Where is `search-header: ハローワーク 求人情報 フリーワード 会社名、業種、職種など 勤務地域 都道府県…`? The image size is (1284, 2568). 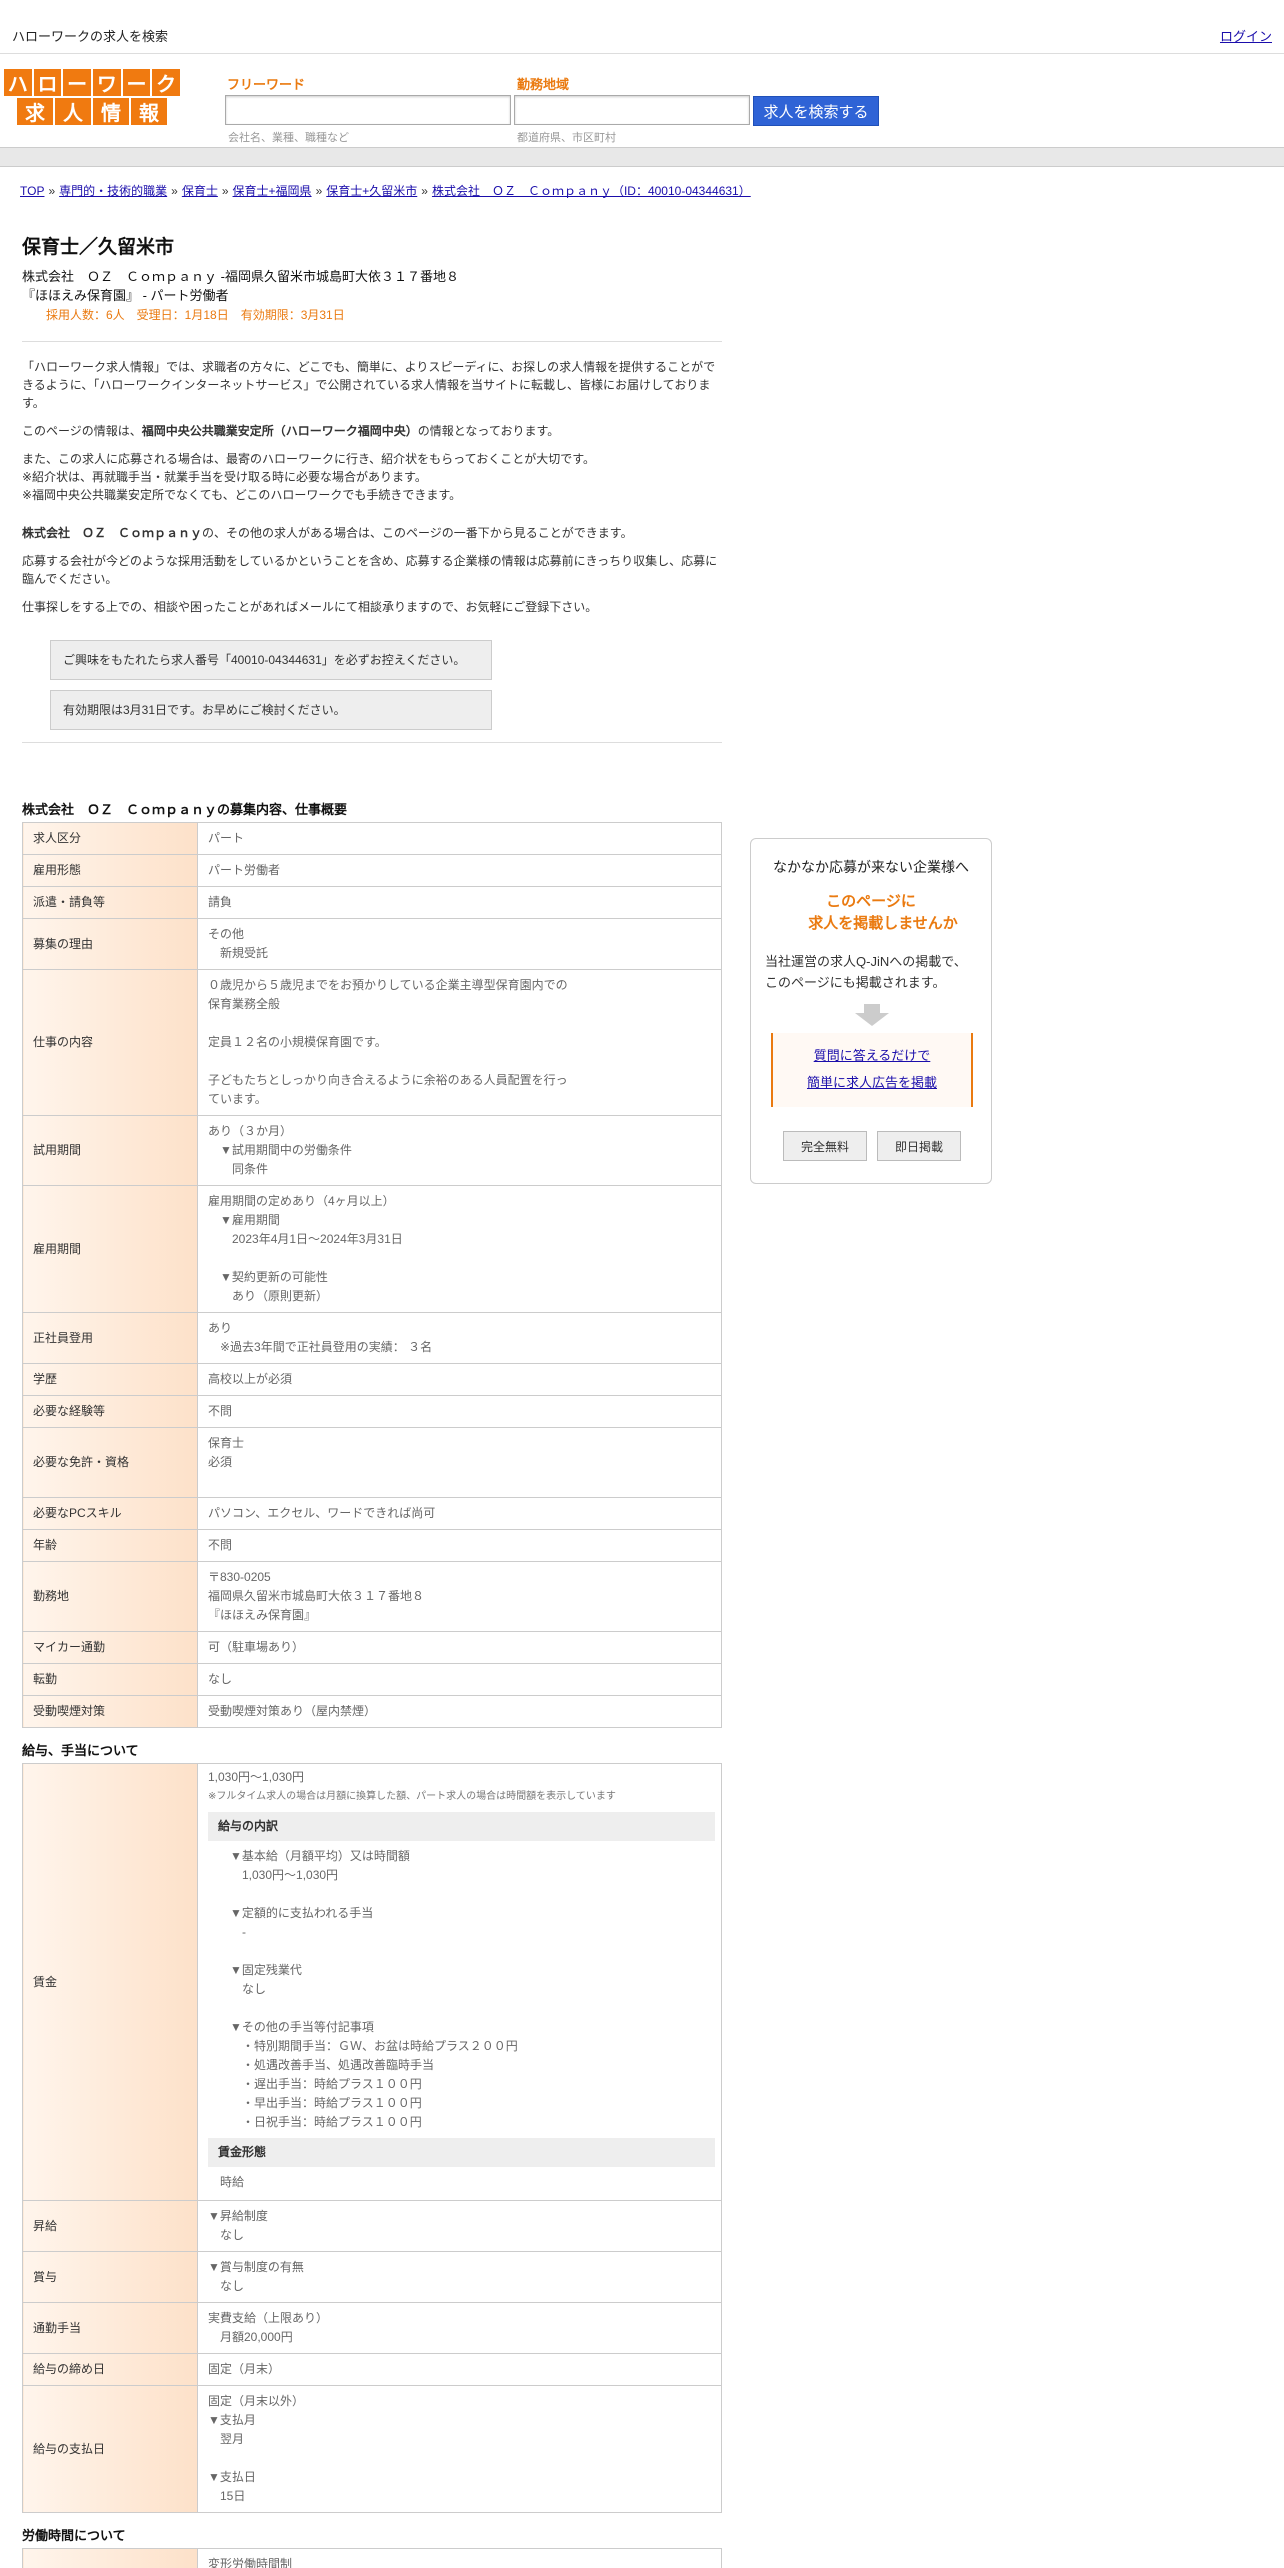 search-header: ハローワーク 求人情報 フリーワード 会社名、業種、職種など 勤務地域 都道府県… is located at coordinates (642, 101).